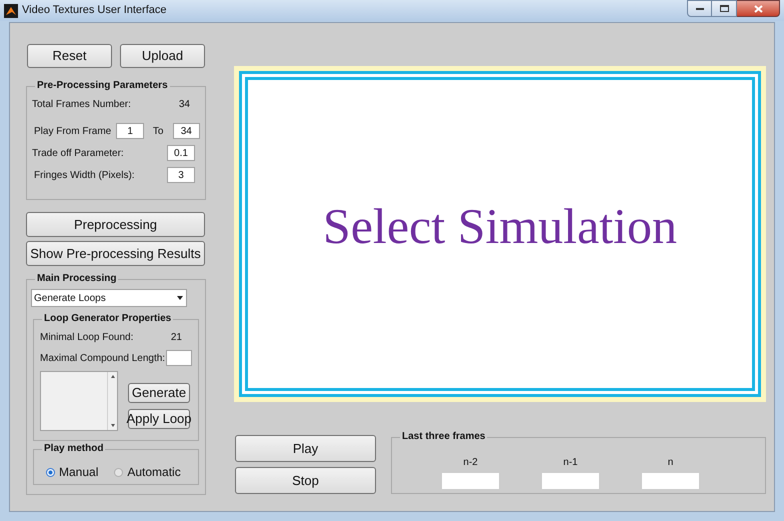 This screenshot has width=784, height=521. What do you see at coordinates (176, 338) in the screenshot?
I see `field-label: 21` at bounding box center [176, 338].